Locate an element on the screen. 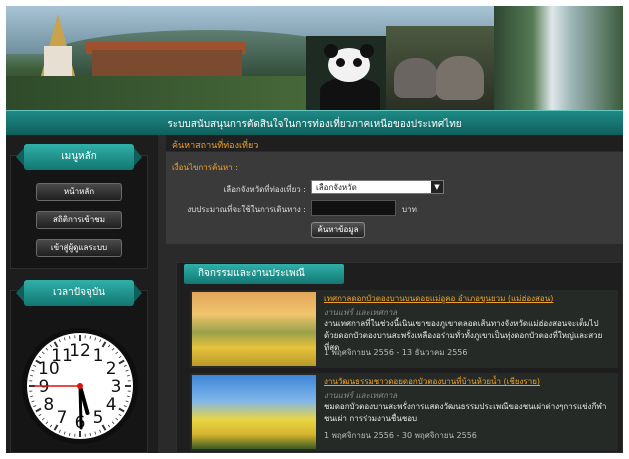 The image size is (629, 459). province-label: เลือกจังหวัดที่ท่องเที่ยว : is located at coordinates (264, 189).